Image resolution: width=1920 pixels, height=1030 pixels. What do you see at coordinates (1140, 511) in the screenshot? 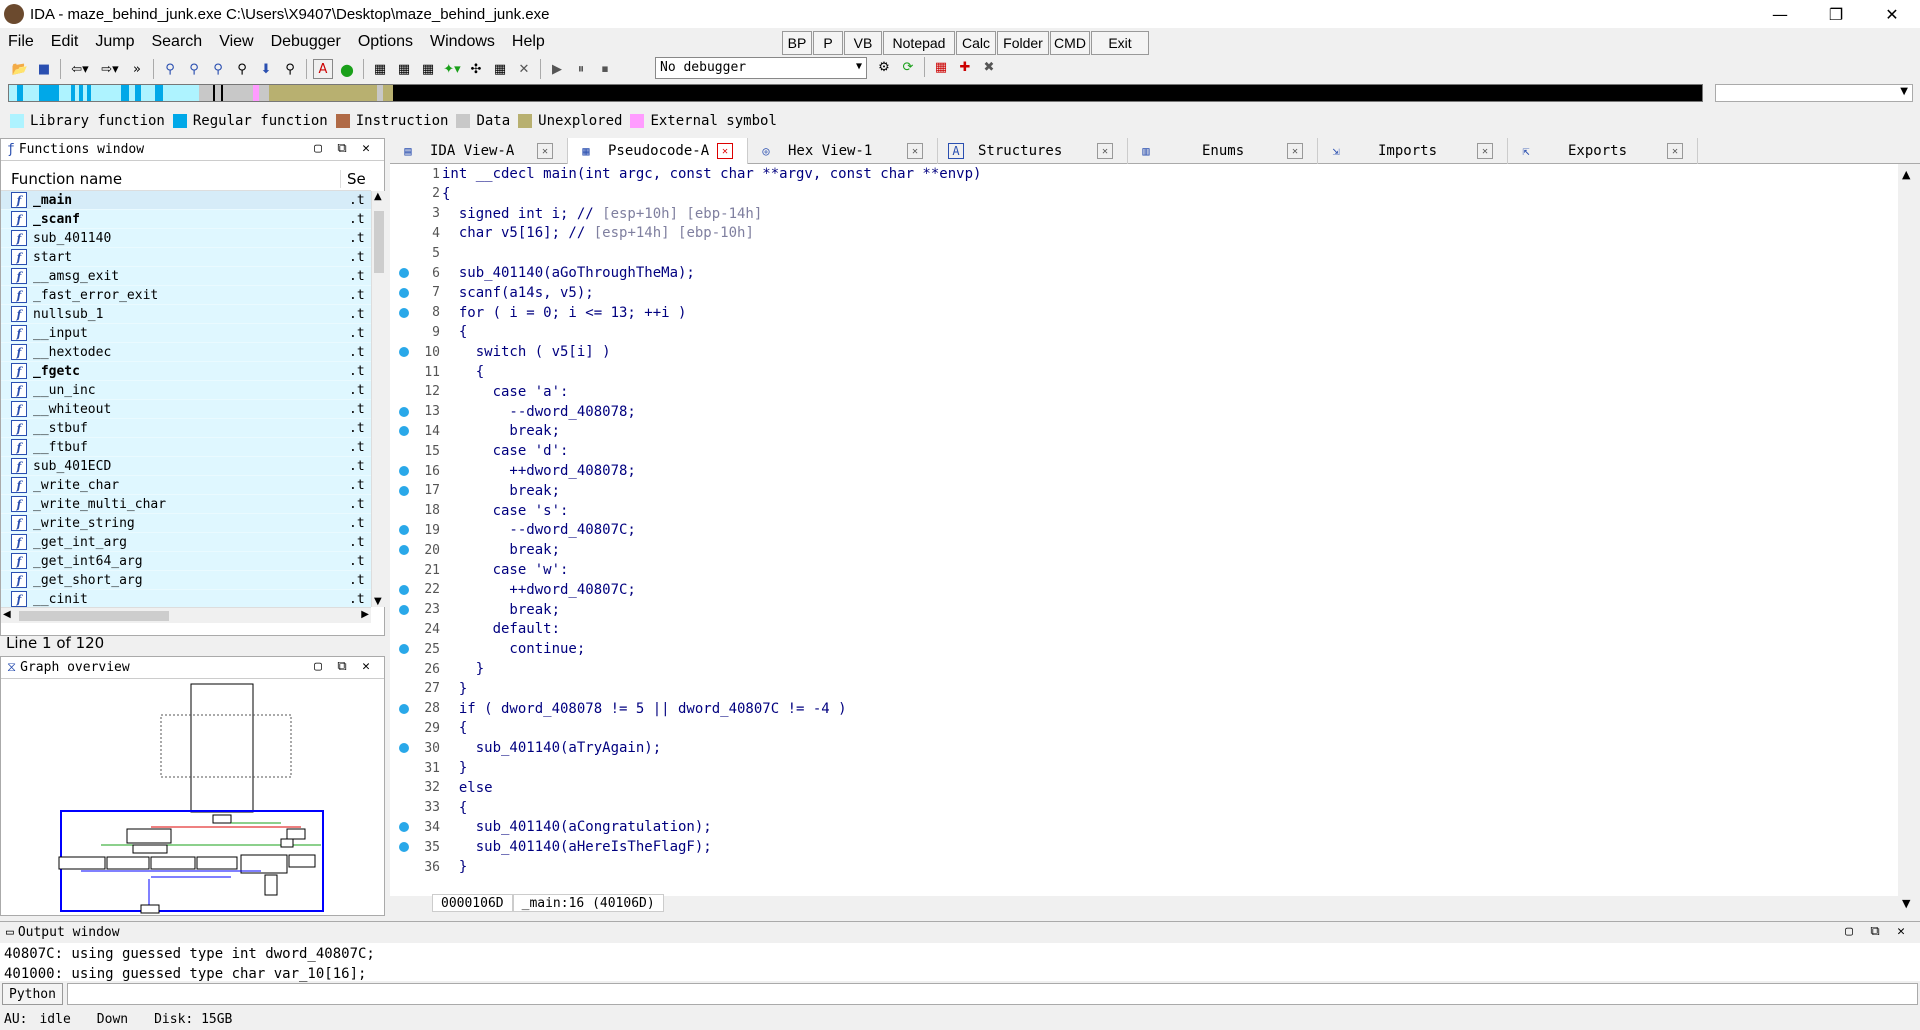
I see `code-line: 18 case 's':` at bounding box center [1140, 511].